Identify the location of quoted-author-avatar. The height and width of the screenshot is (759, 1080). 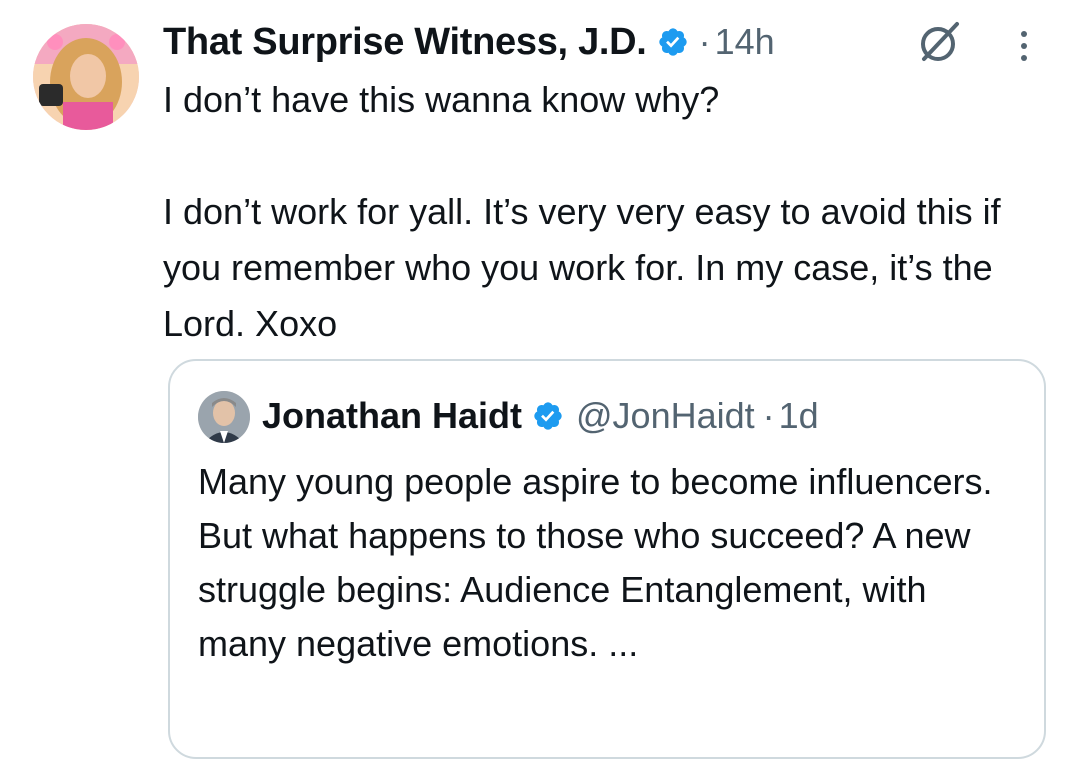
(224, 417).